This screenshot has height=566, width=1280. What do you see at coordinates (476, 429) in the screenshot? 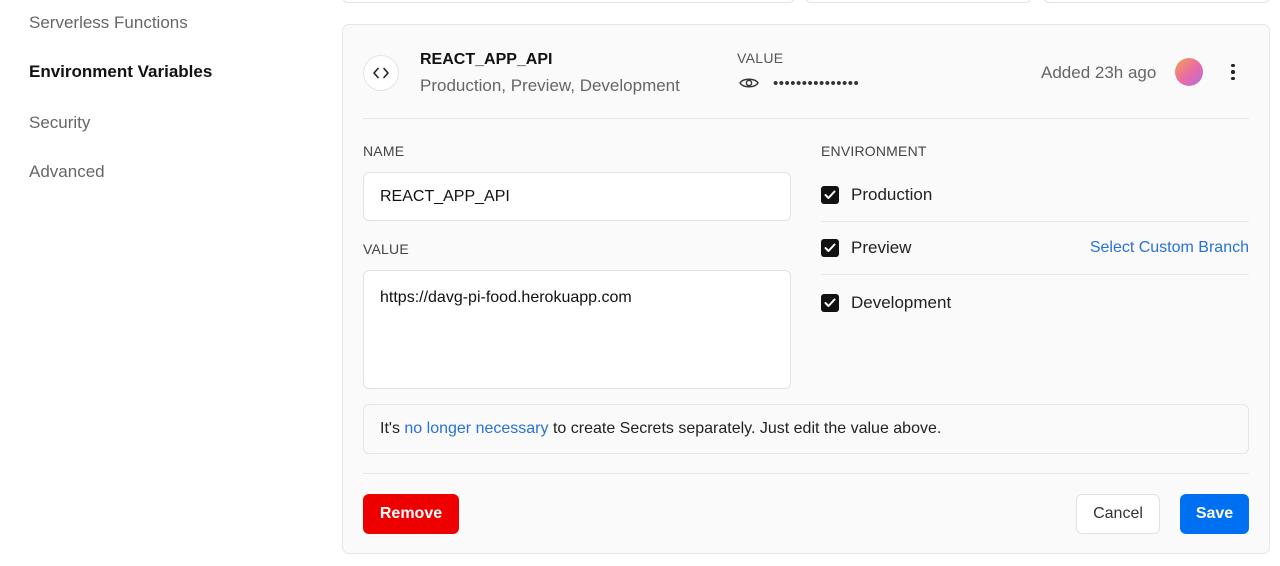
I see `no-longer-necessary-link: no longer necessary` at bounding box center [476, 429].